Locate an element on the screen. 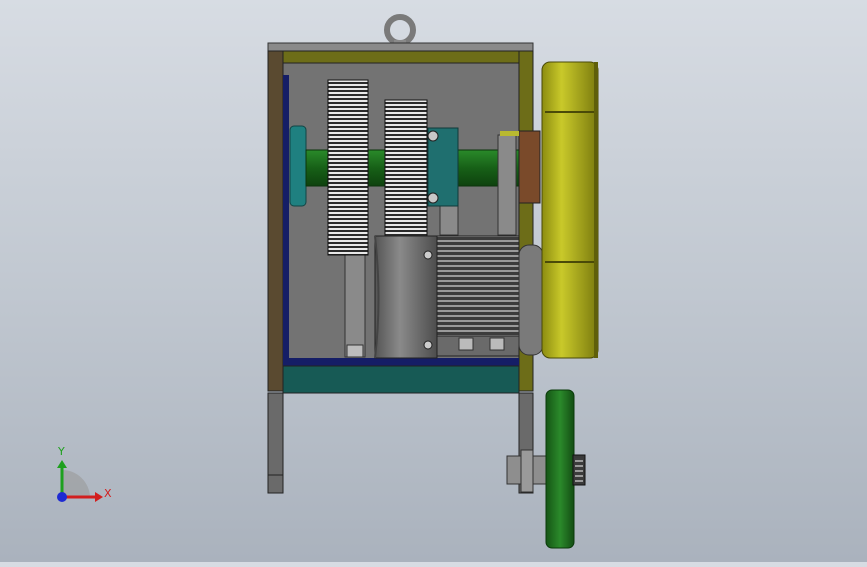 The height and width of the screenshot is (567, 867). base-channel is located at coordinates (401, 362).